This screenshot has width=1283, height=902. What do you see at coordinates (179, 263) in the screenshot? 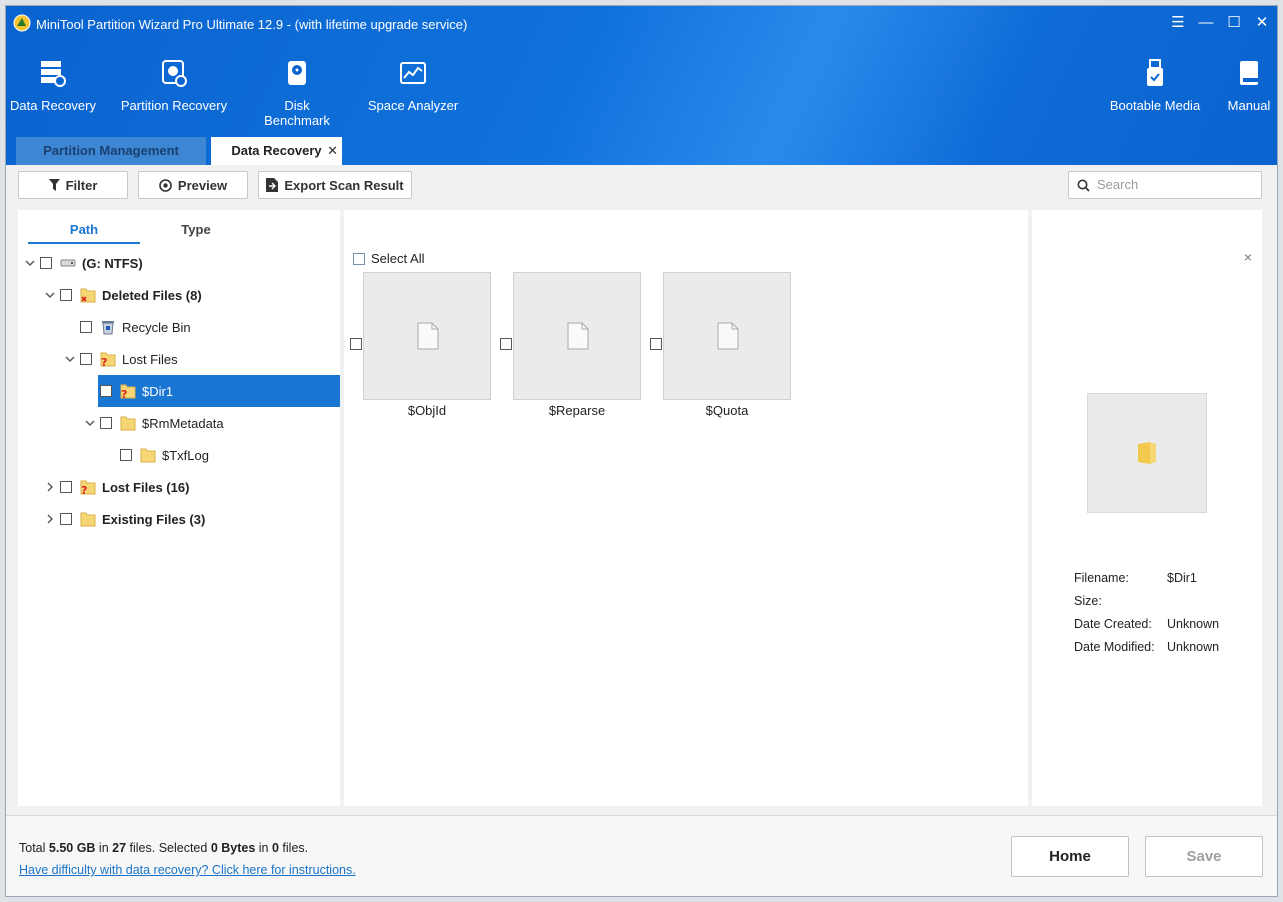
I see `tree-row: (G: NTFS)` at bounding box center [179, 263].